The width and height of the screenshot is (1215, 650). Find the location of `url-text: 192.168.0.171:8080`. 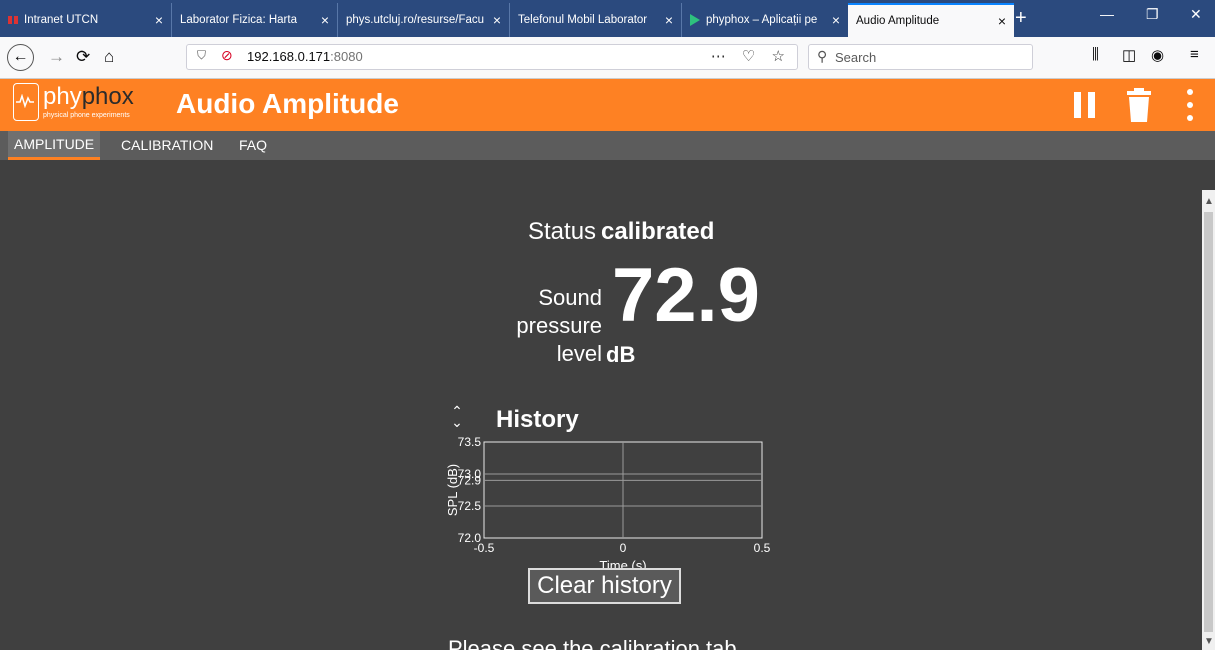

url-text: 192.168.0.171:8080 is located at coordinates (305, 56).